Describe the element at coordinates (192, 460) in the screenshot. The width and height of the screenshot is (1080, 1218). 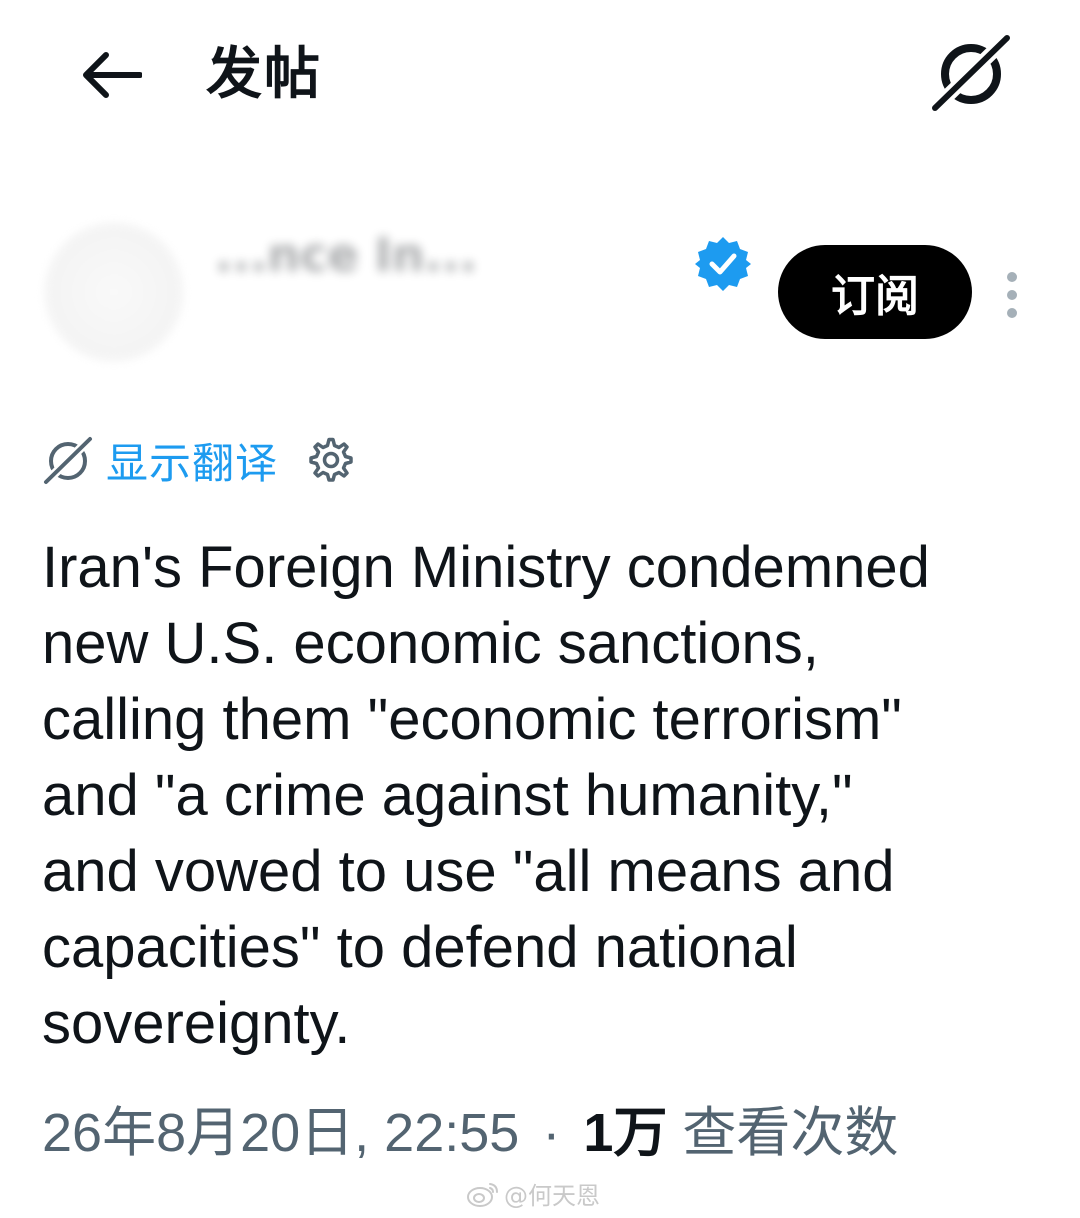
I see `show-translation-link: 显示翻译` at that location.